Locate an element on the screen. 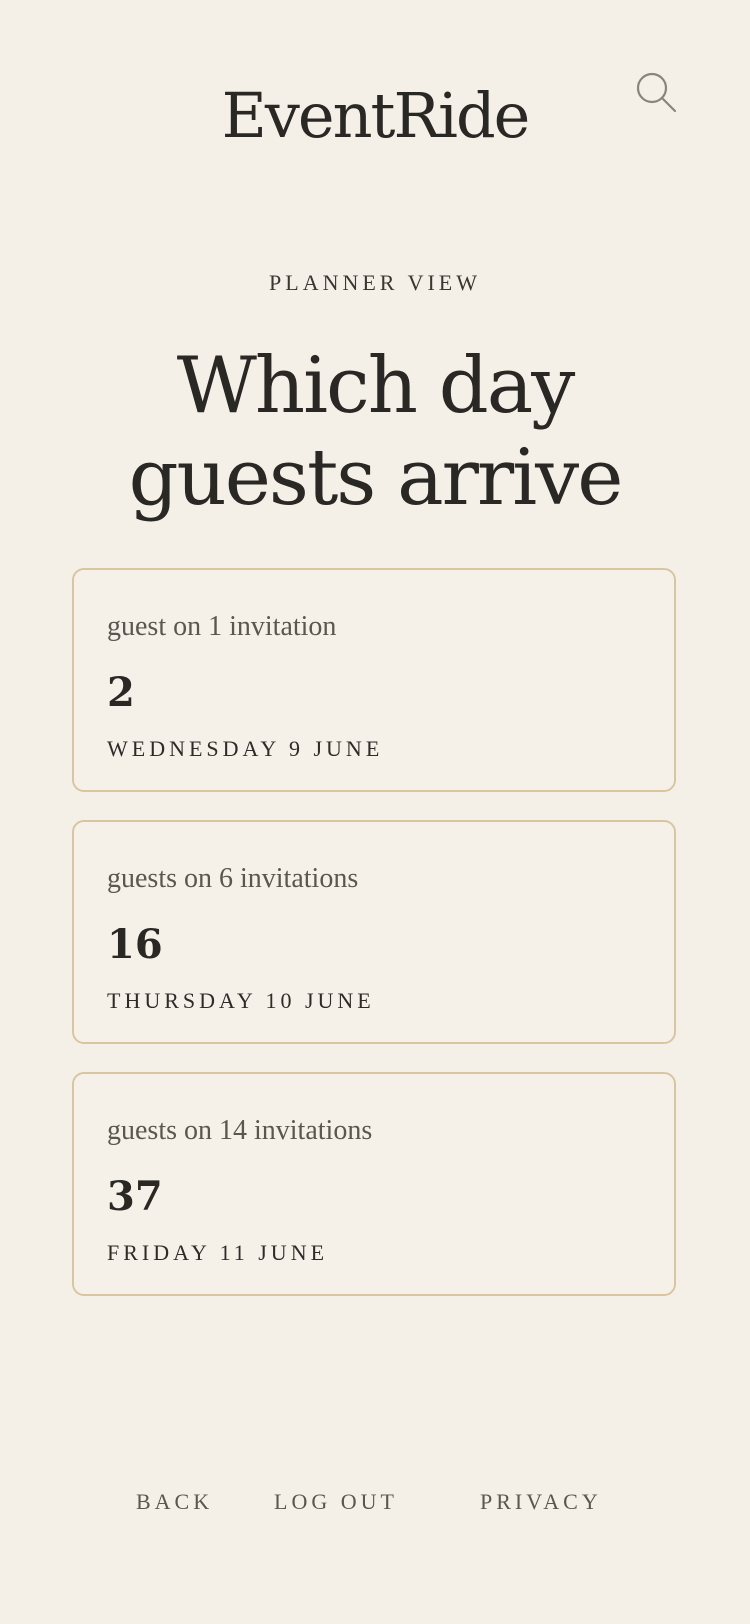  arrival-day-card-wednesday: guest on 1 invitation 2 WEDNESDAY 9 JUNE is located at coordinates (374, 680).